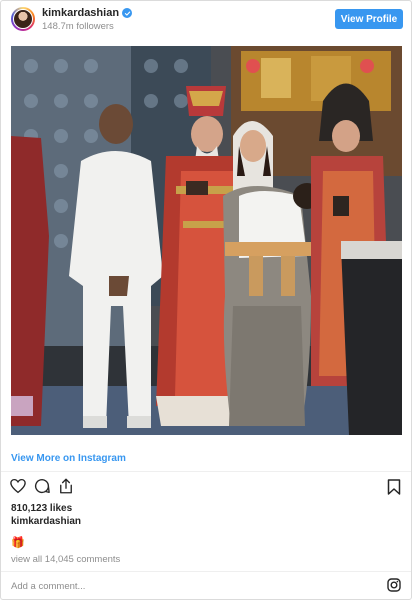  What do you see at coordinates (18, 486) in the screenshot?
I see `heart-icon` at bounding box center [18, 486].